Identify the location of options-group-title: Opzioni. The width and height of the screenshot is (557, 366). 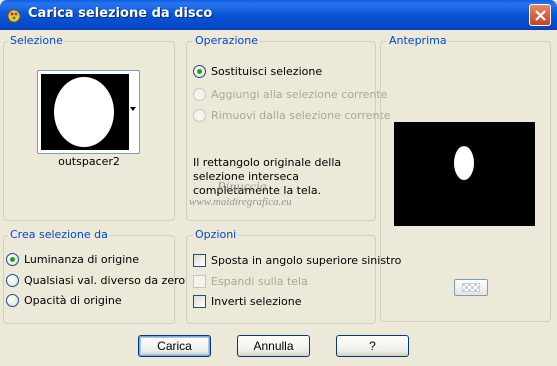
(216, 234).